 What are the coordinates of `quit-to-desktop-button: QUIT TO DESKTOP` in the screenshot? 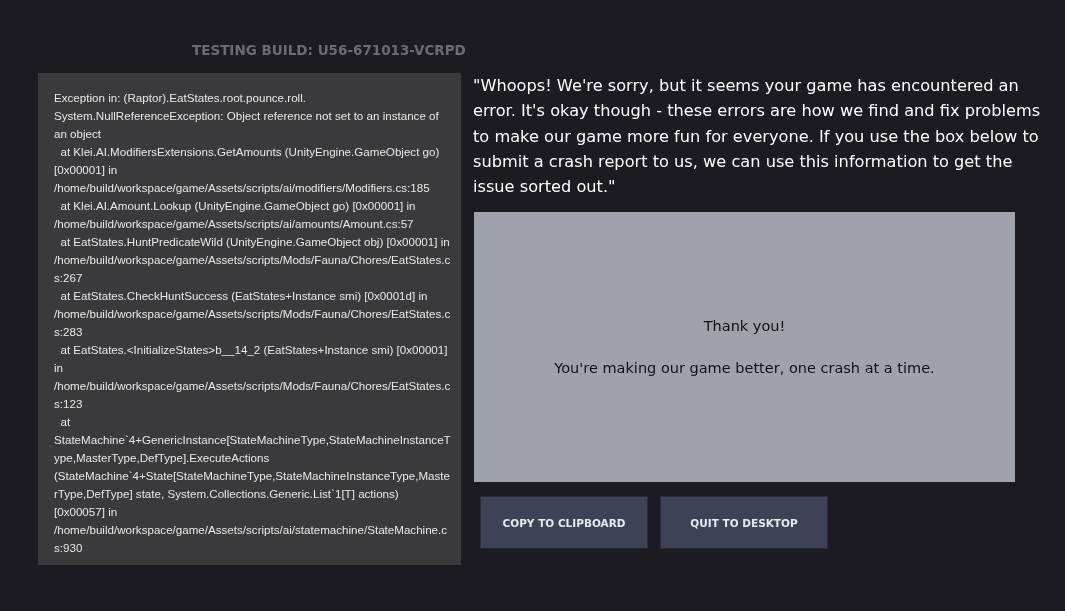 It's located at (744, 523).